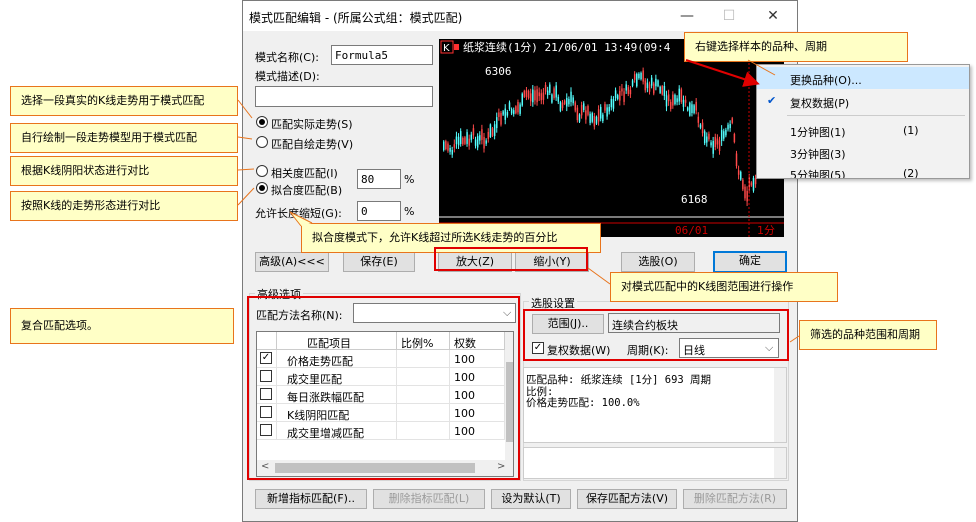 The height and width of the screenshot is (522, 976). Describe the element at coordinates (794, 339) in the screenshot. I see `arrow-filter` at that location.